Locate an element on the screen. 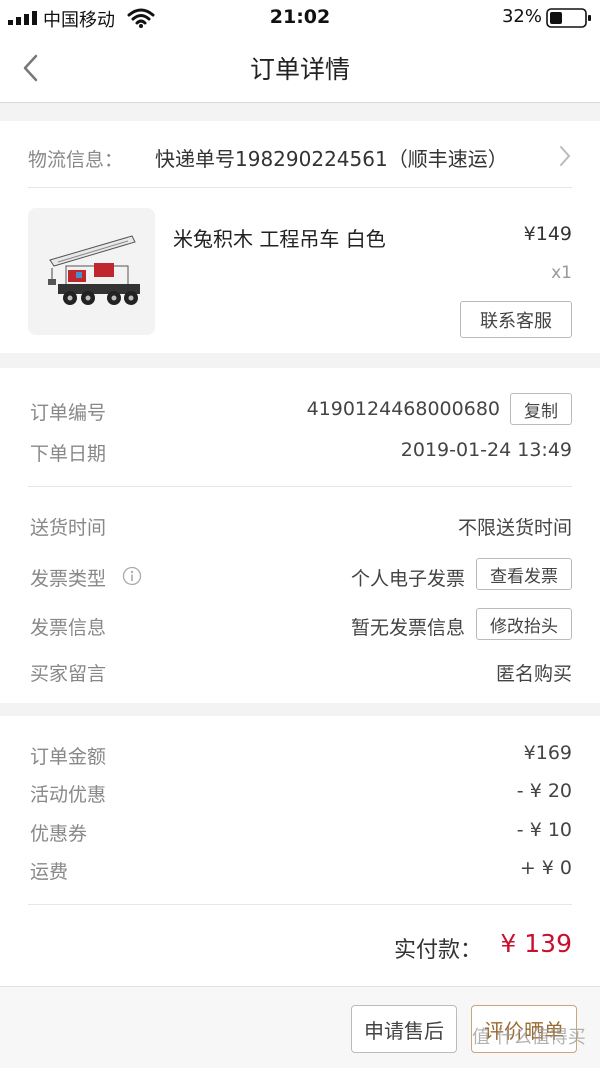  order-number-label: 订单编号 is located at coordinates (68, 413).